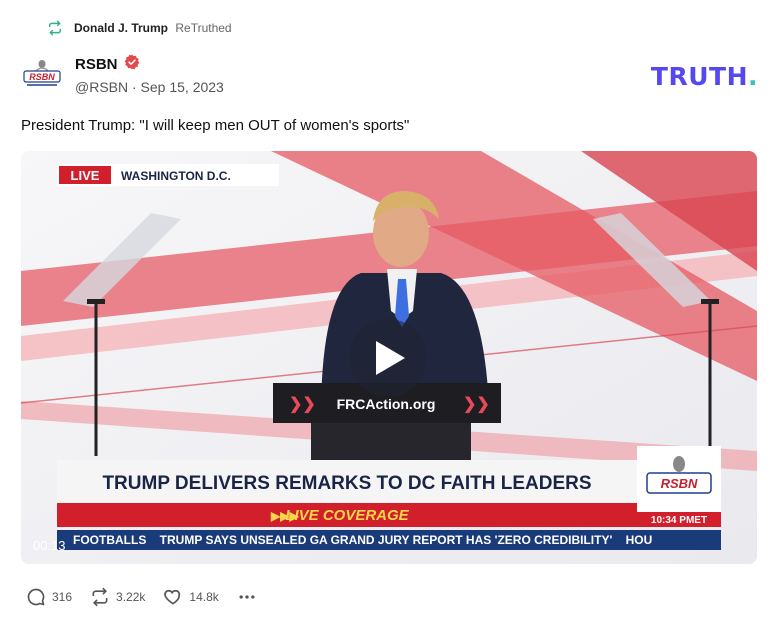 The width and height of the screenshot is (778, 628). I want to click on live-tag: LIVE, so click(85, 175).